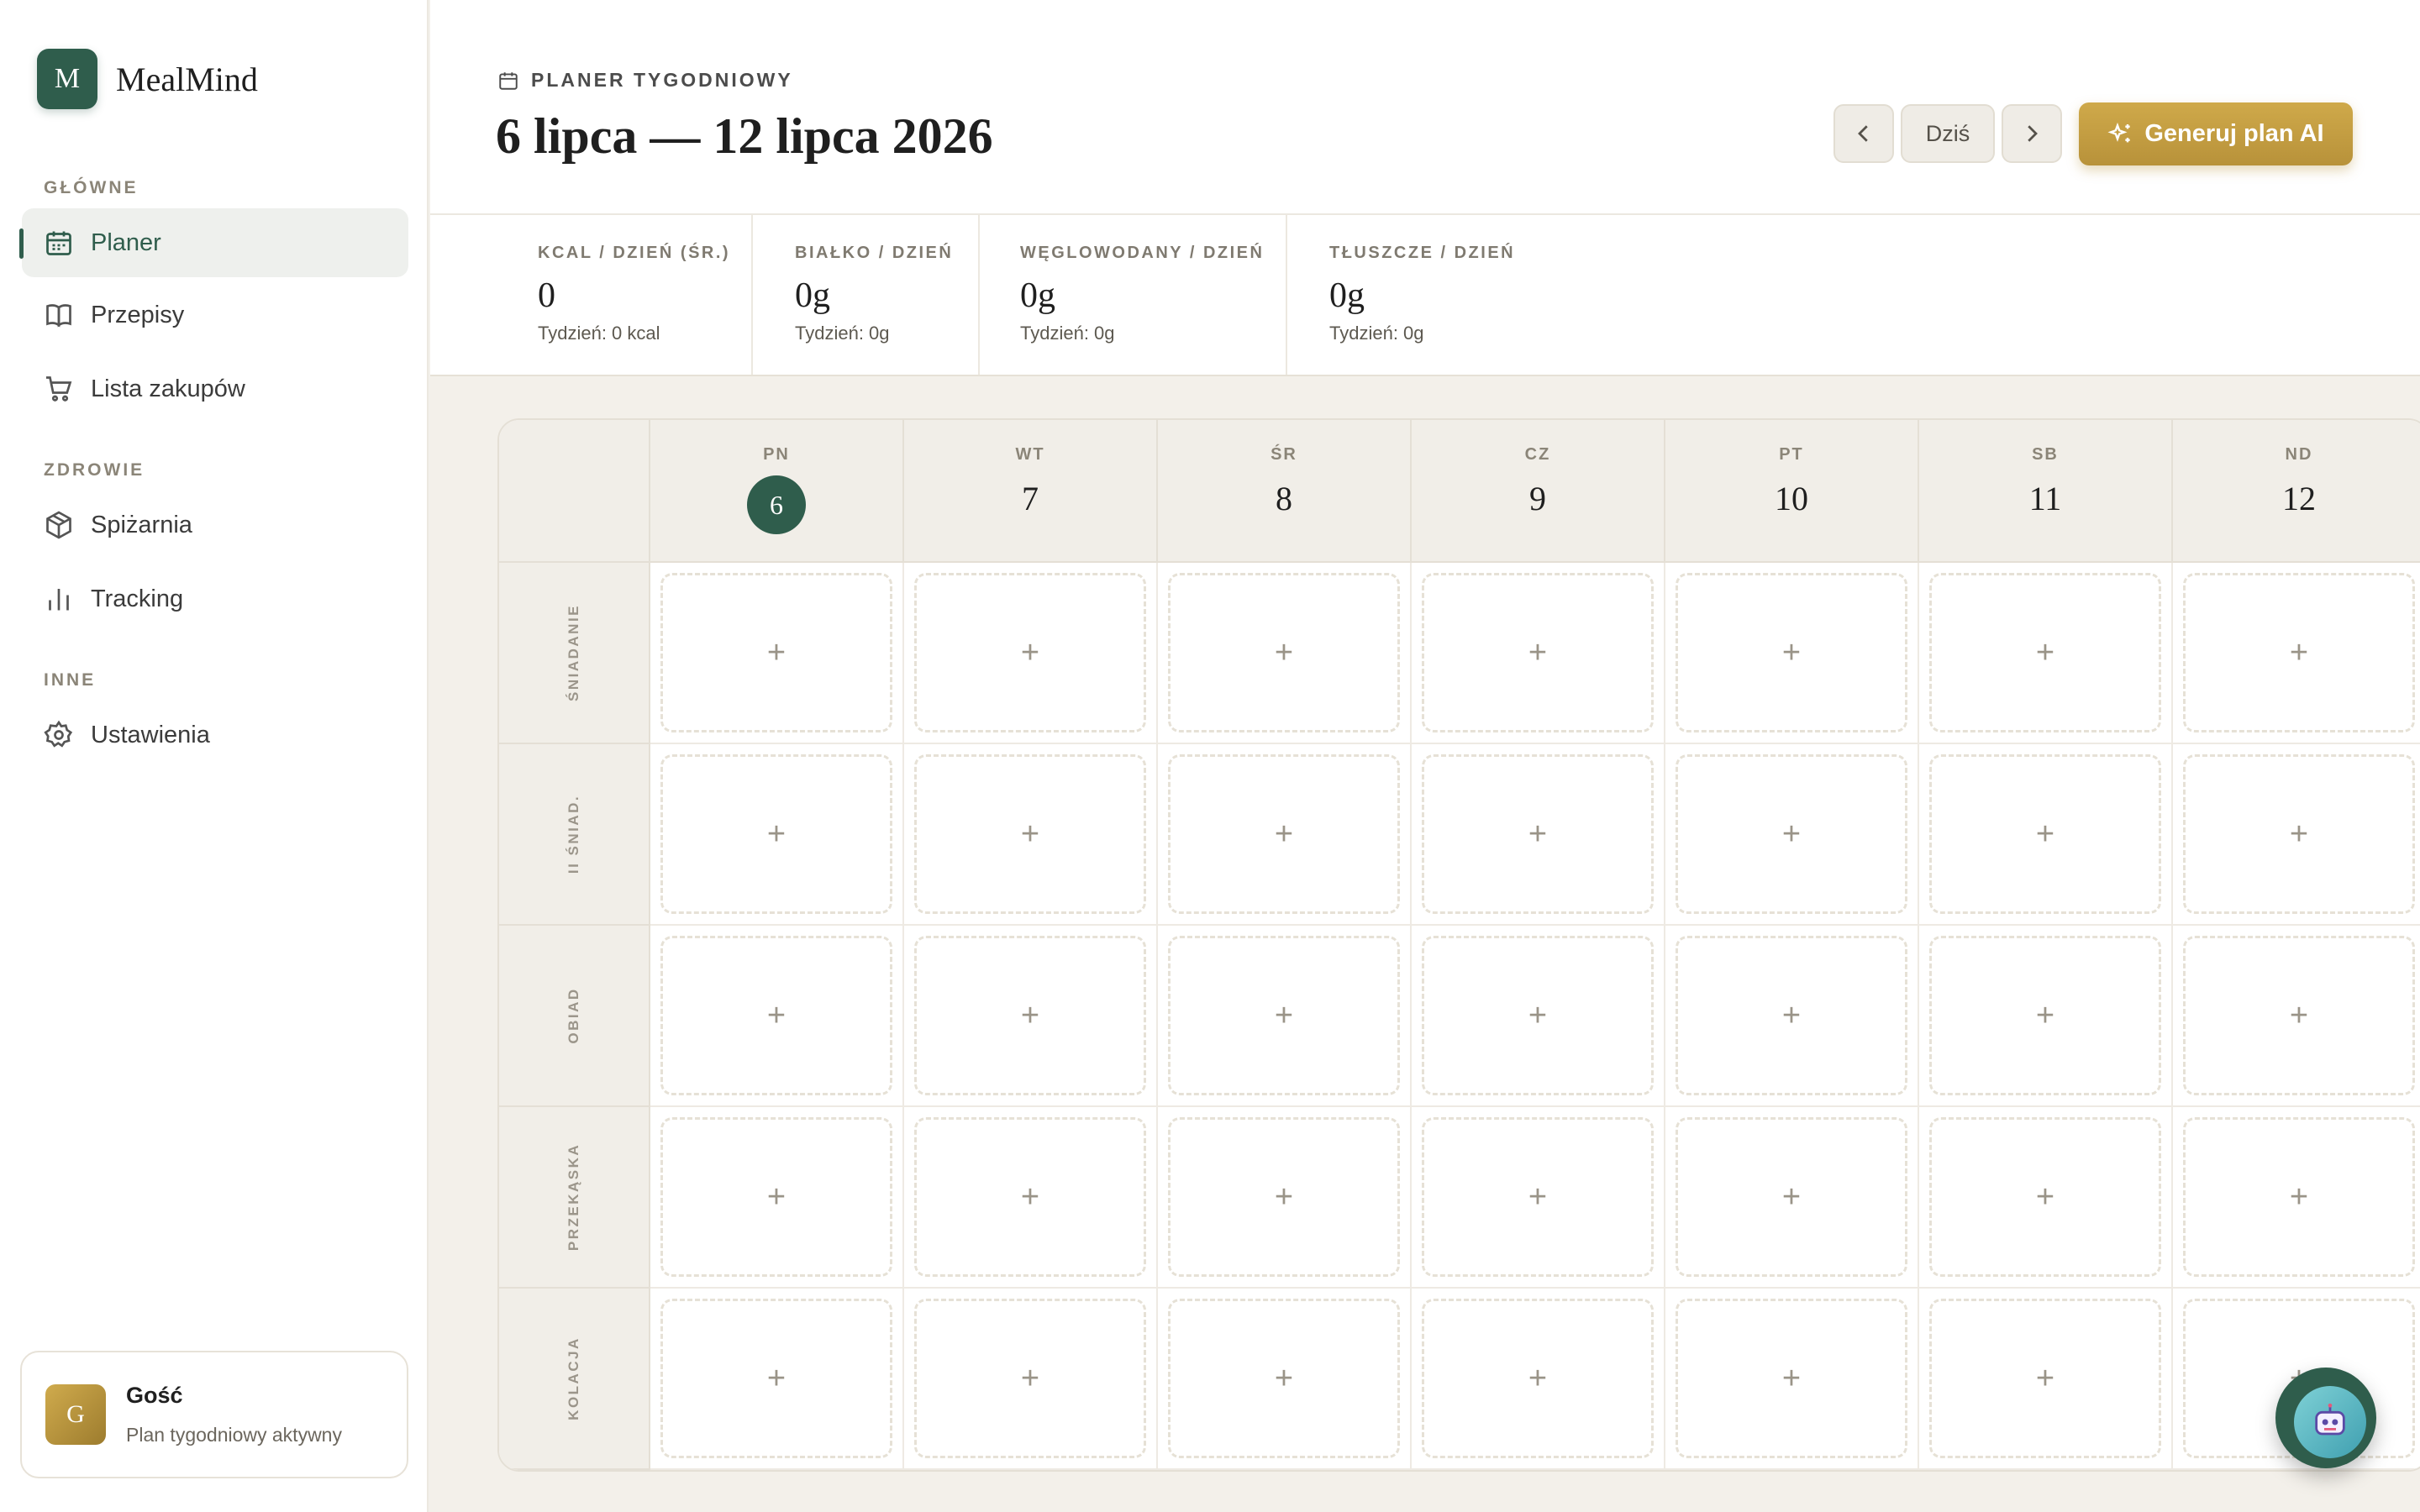 The width and height of the screenshot is (2420, 1512). Describe the element at coordinates (187, 79) in the screenshot. I see `brand-name: MealMind` at that location.